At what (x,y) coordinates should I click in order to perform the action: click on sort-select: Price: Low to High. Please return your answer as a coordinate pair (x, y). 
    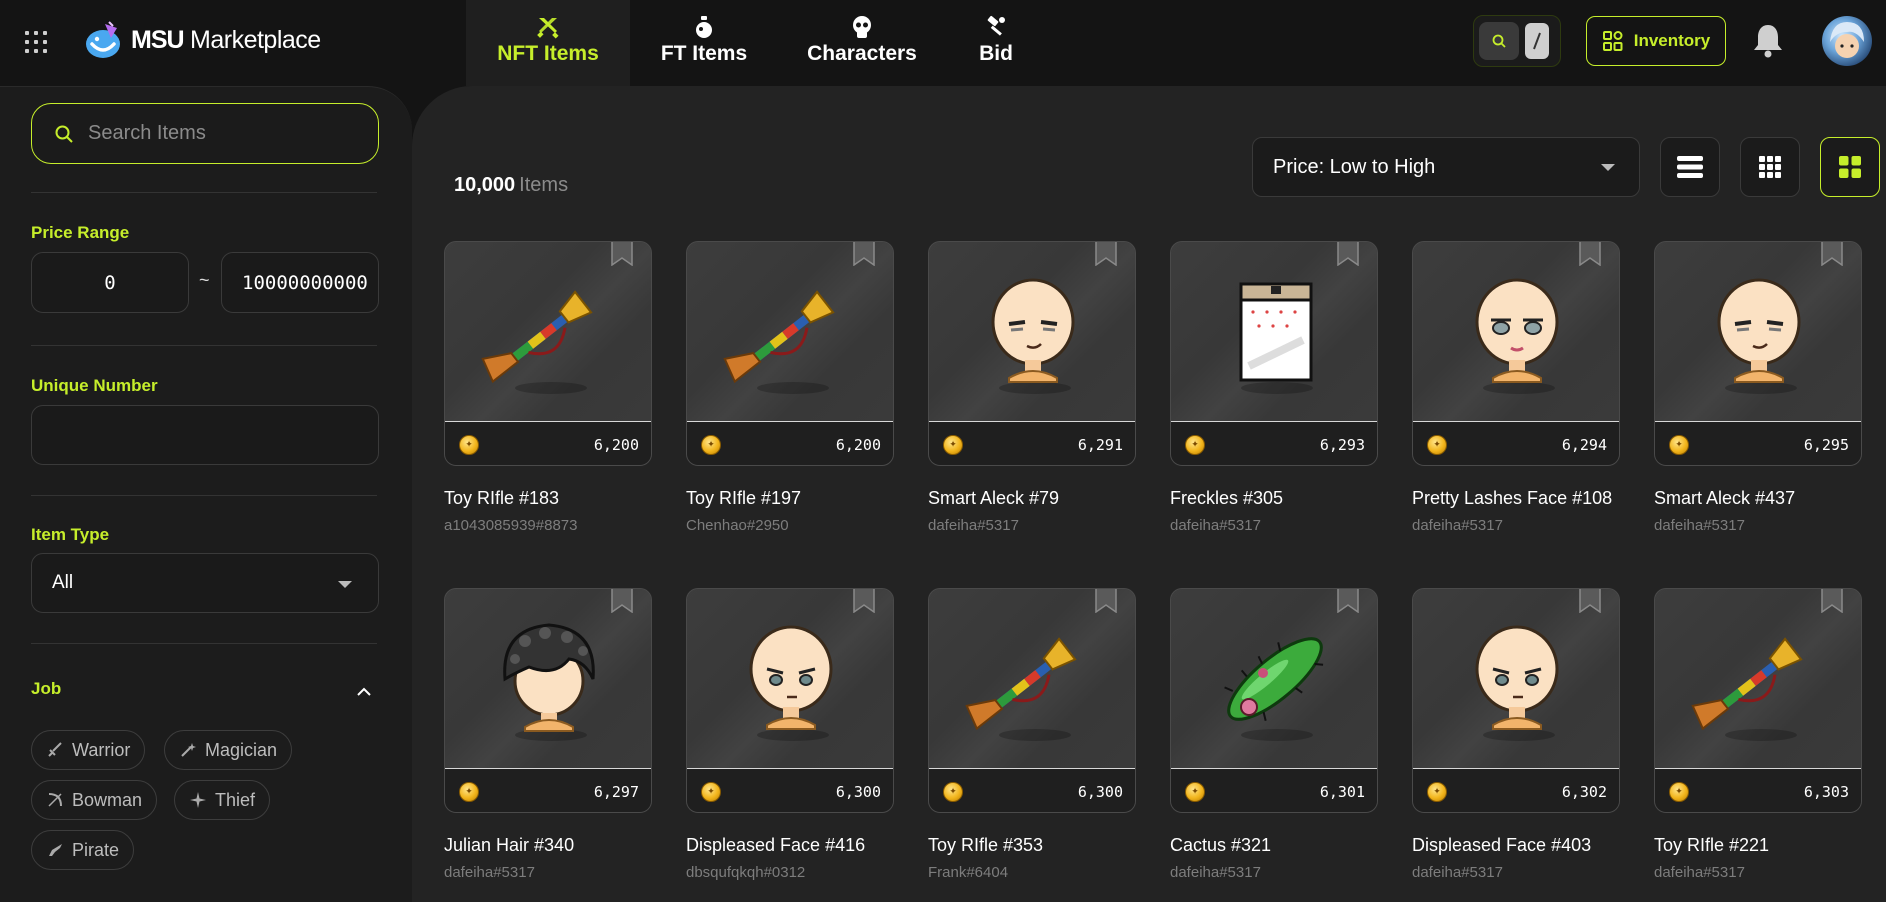
    Looking at the image, I should click on (1446, 167).